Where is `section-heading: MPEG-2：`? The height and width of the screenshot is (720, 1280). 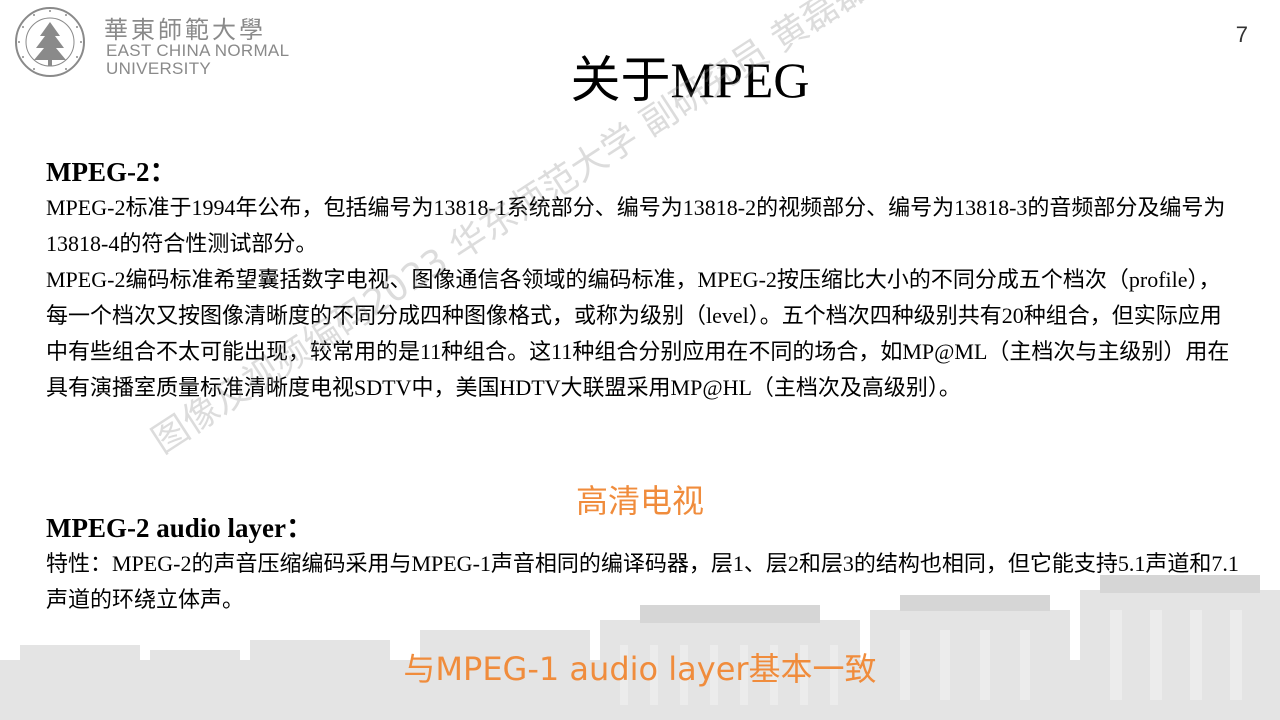
section-heading: MPEG-2： is located at coordinates (111, 172).